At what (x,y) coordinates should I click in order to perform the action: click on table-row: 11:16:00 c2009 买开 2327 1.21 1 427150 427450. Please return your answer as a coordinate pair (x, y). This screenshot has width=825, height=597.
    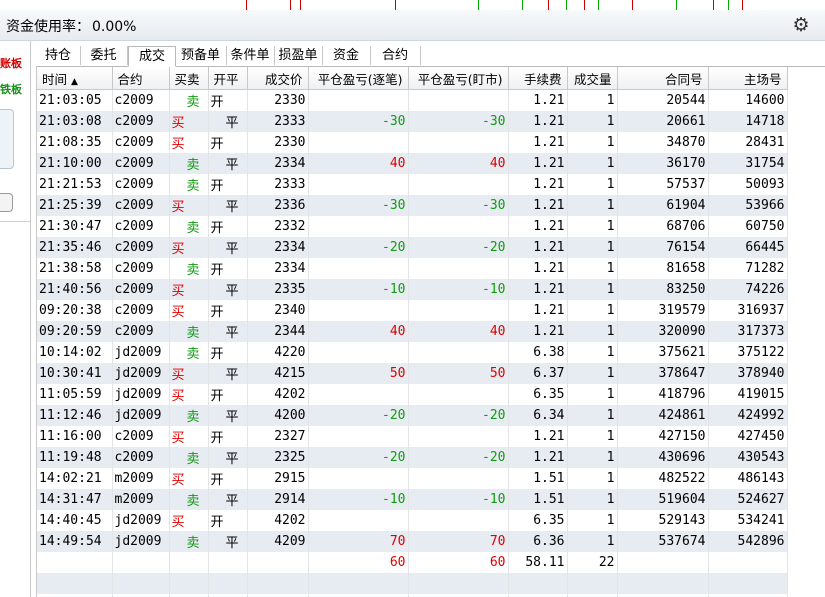
    Looking at the image, I should click on (412, 436).